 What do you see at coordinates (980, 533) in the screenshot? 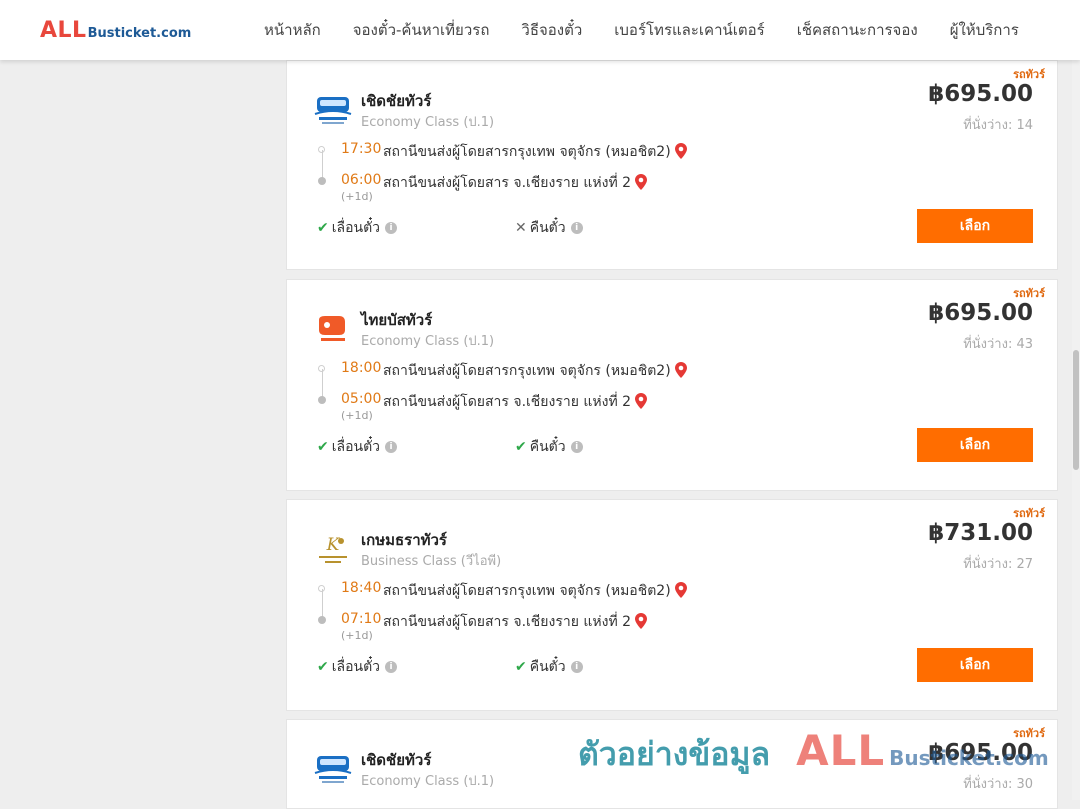
I see `ticket-price: ฿731.00` at bounding box center [980, 533].